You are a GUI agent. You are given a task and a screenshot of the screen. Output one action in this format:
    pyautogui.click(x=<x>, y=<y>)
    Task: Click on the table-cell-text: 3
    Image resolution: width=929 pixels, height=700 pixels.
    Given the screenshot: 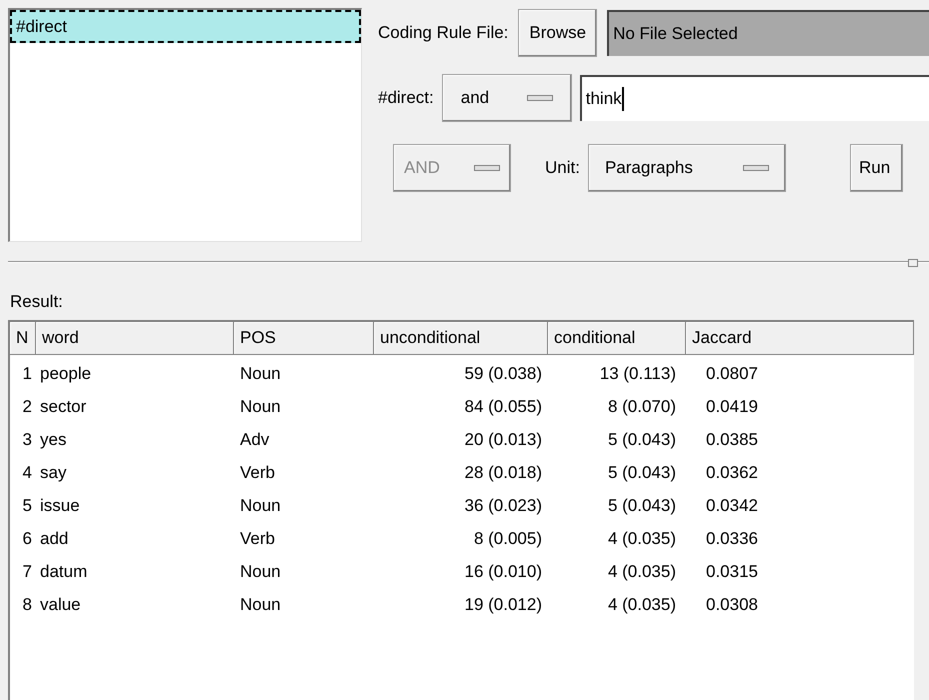 What is the action you would take?
    pyautogui.click(x=27, y=439)
    